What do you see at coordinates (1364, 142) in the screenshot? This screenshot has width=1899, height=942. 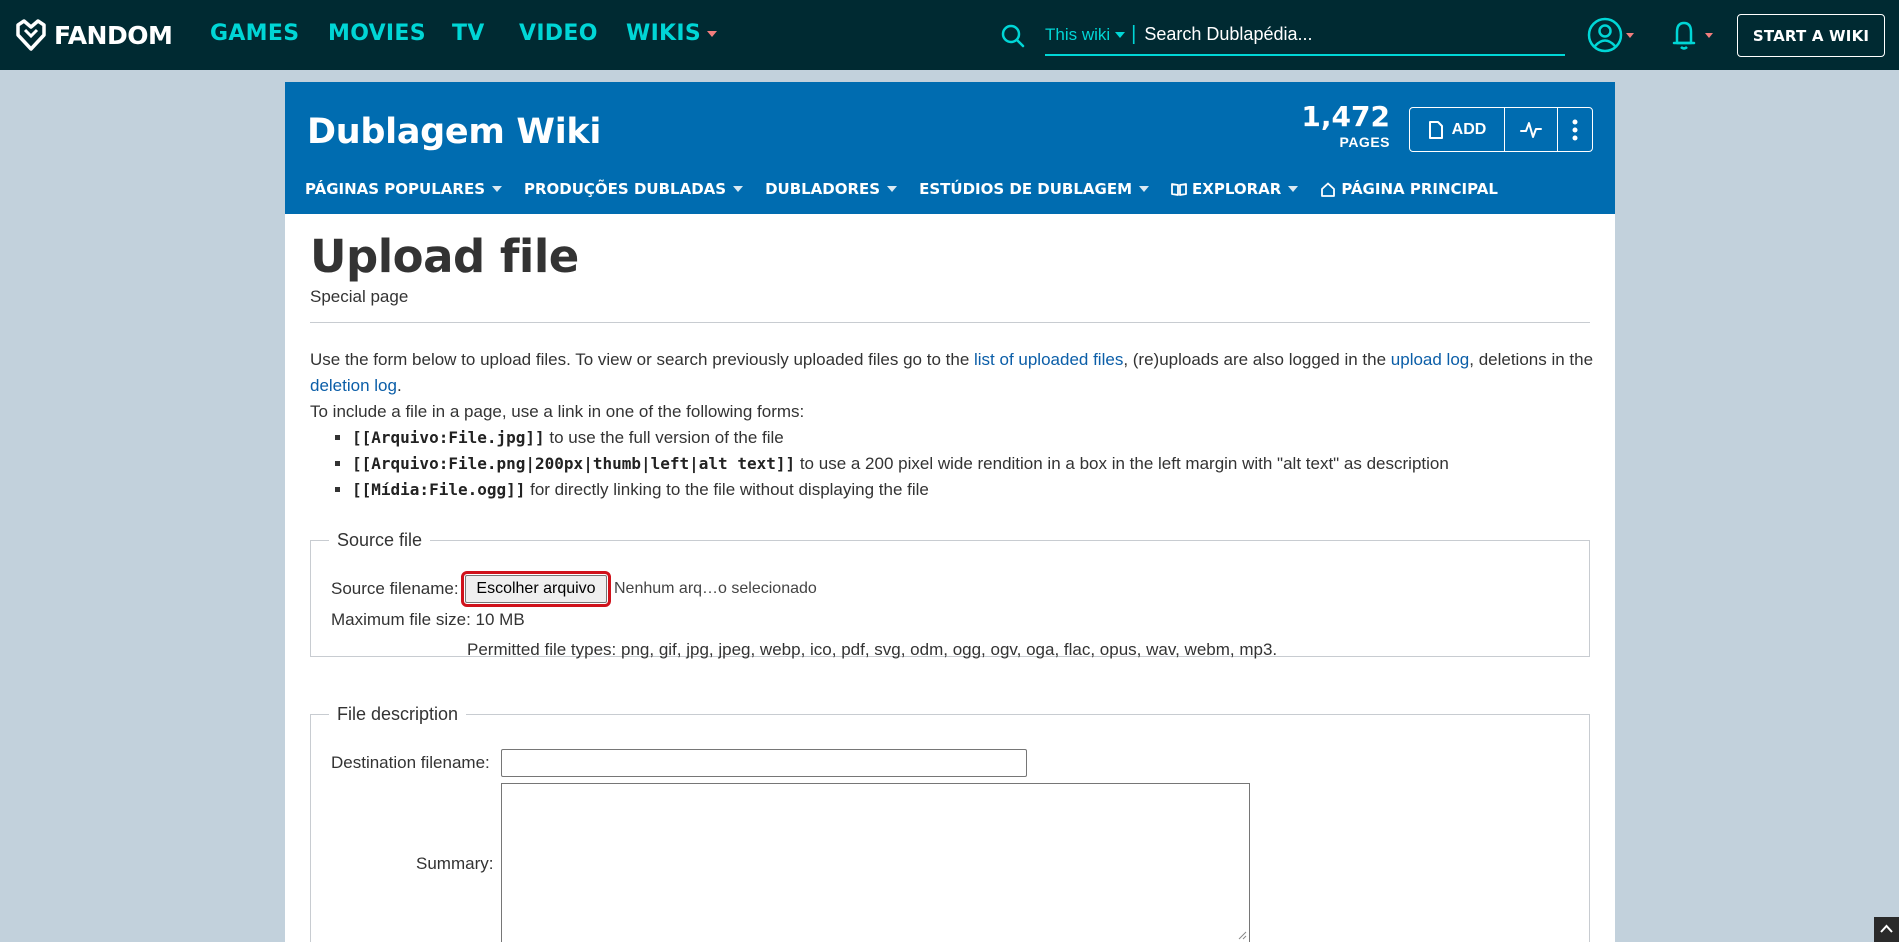 I see `pages-count-label: PAGES` at bounding box center [1364, 142].